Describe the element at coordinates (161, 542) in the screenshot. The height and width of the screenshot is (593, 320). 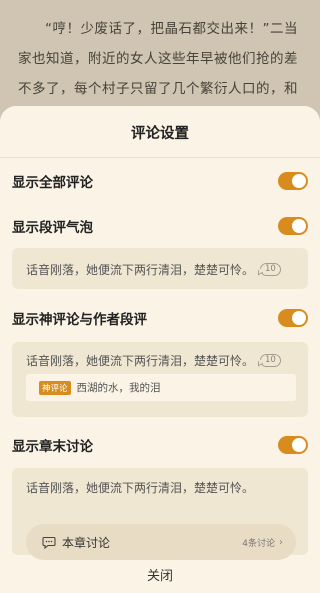
I see `chapter-discussion-card: 本章讨论 4条讨论 ›` at that location.